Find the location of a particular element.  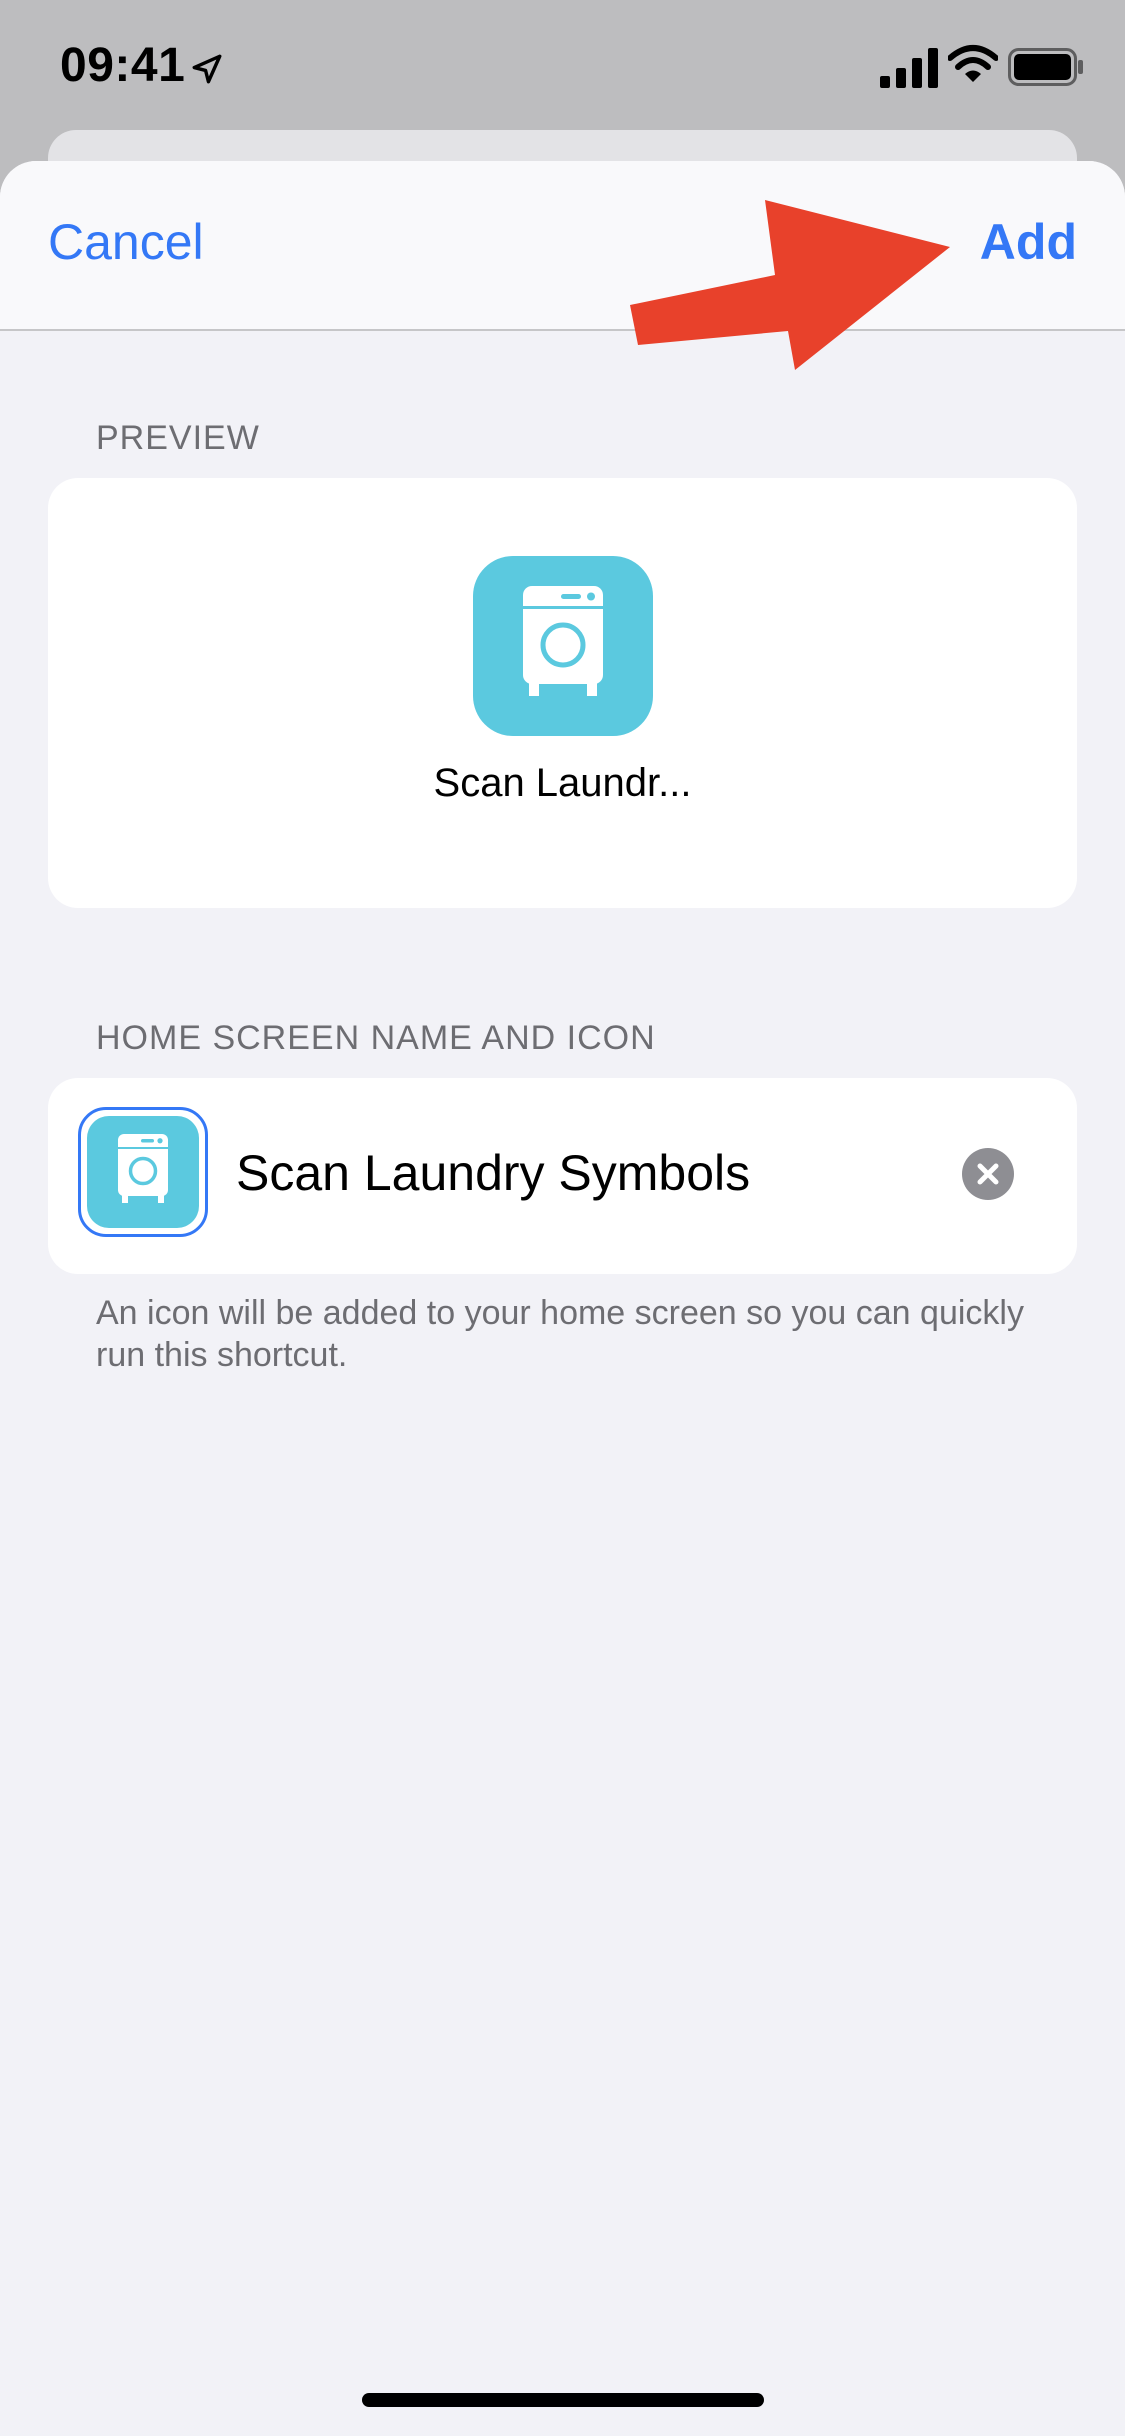

shortcut-icon is located at coordinates (143, 1172).